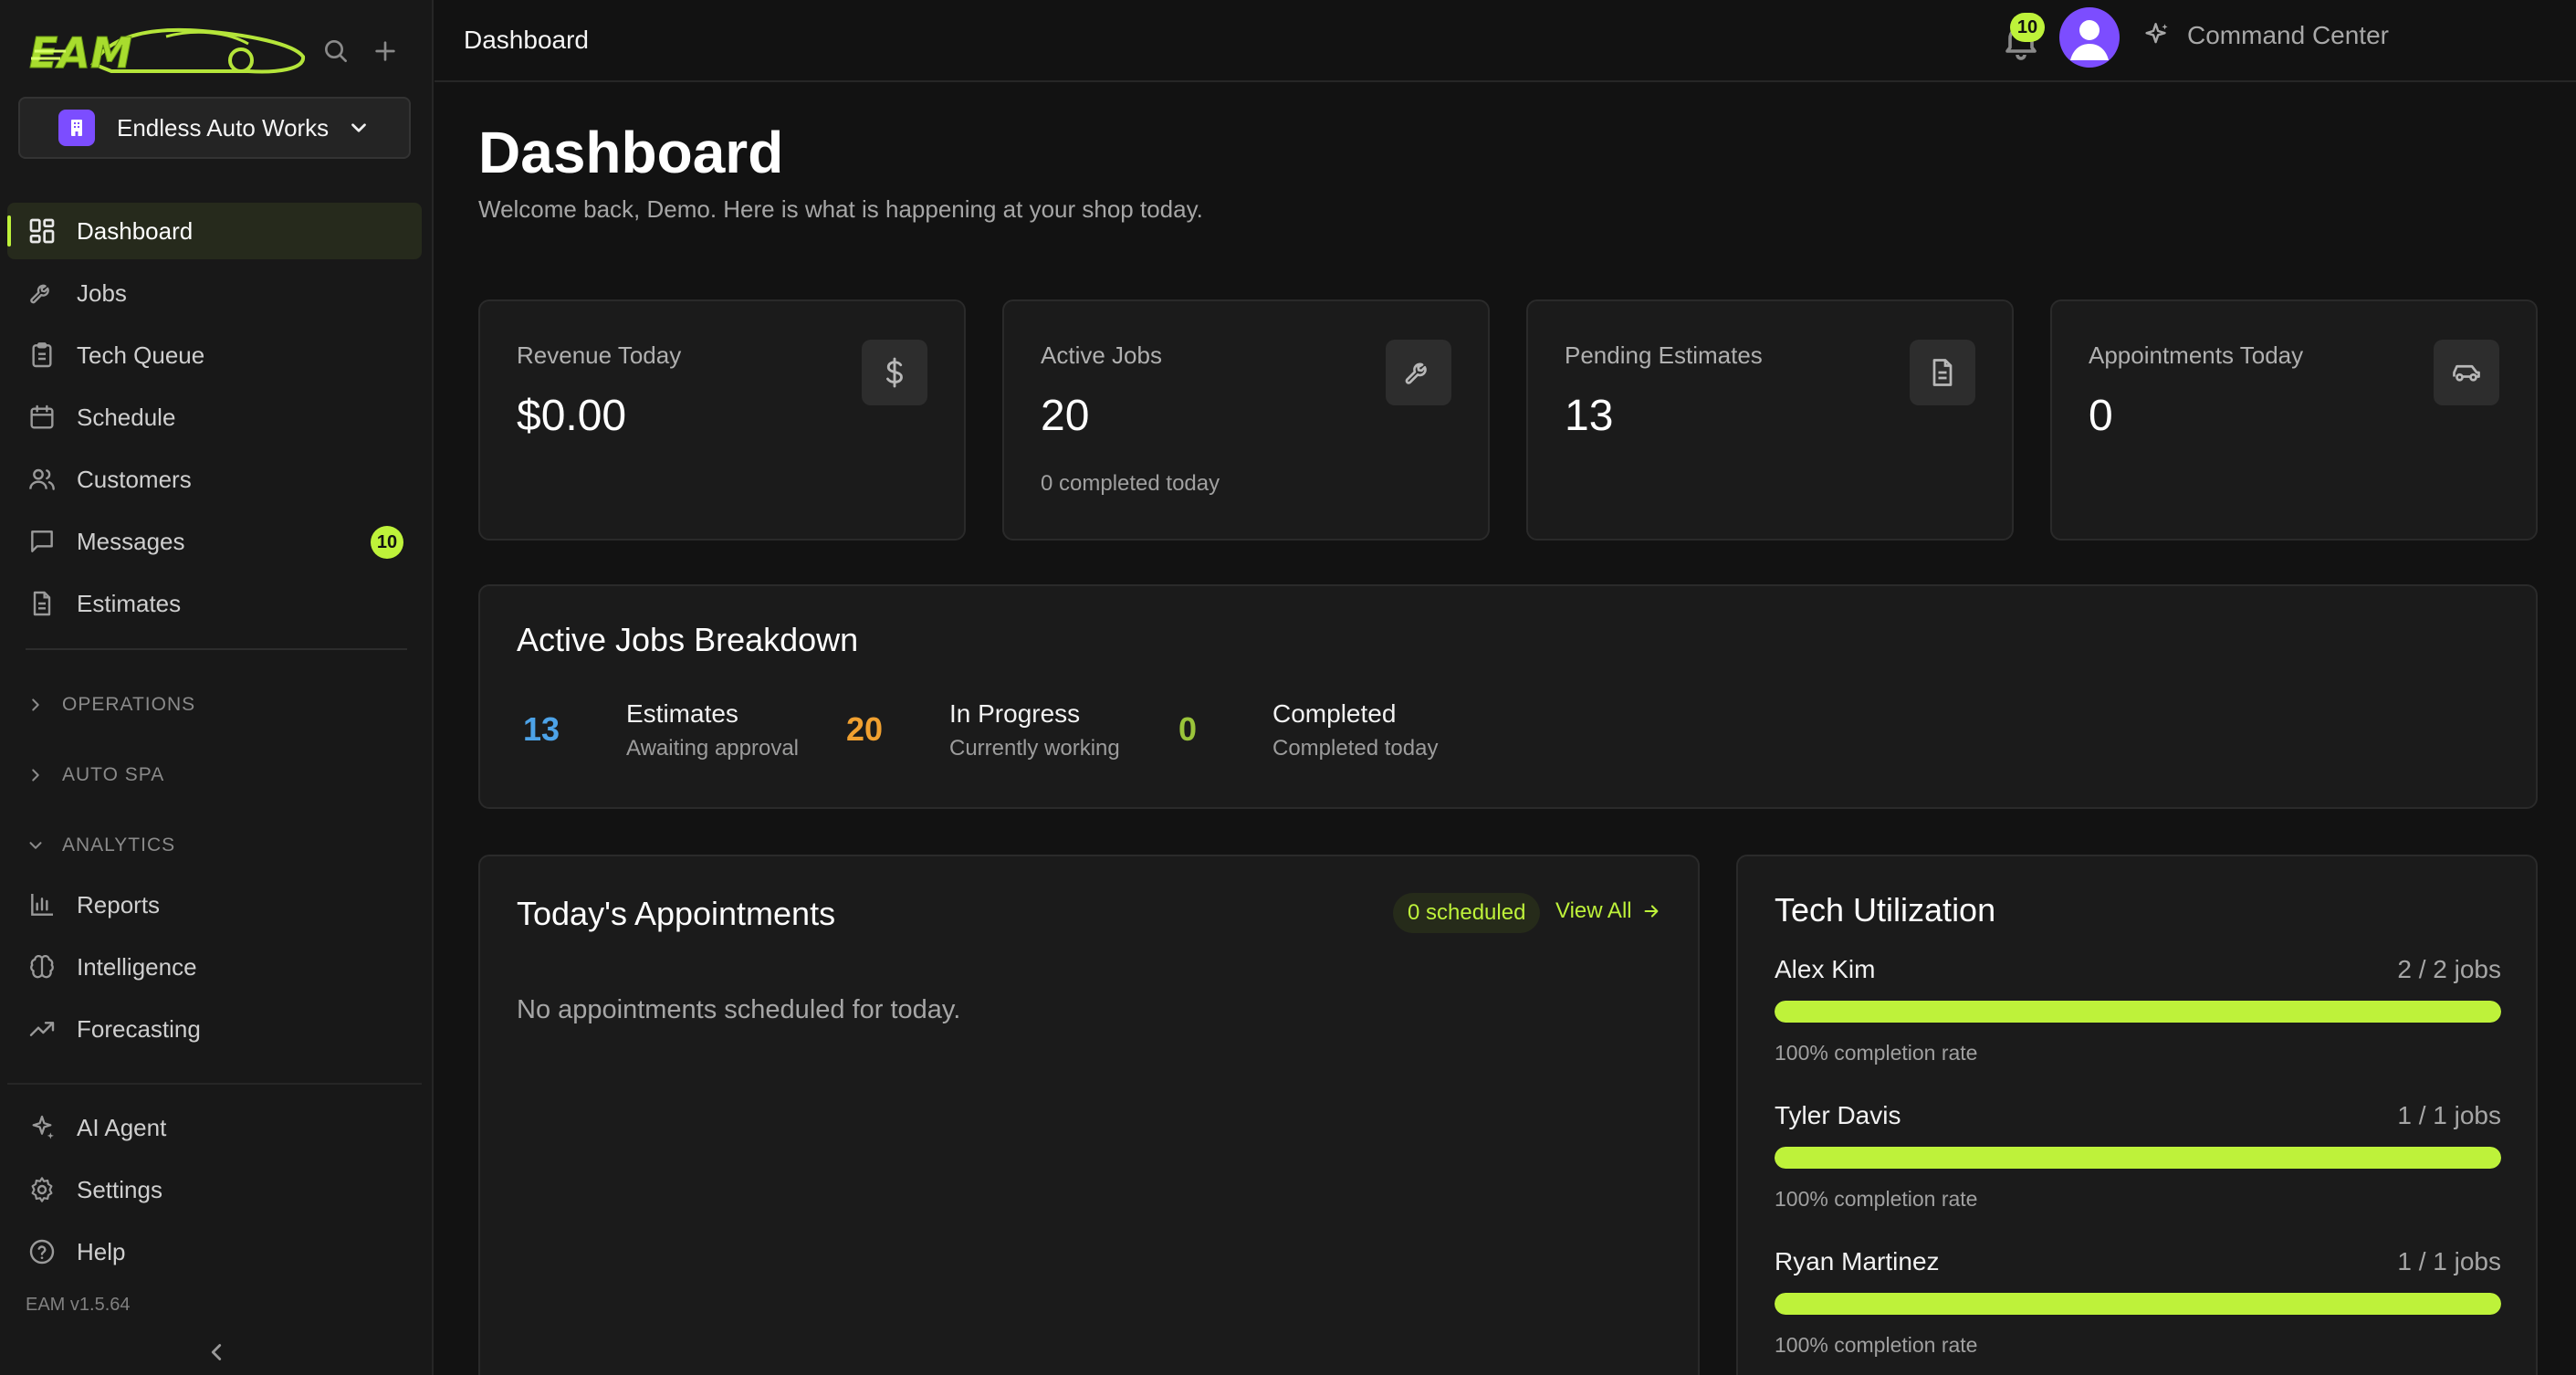 The width and height of the screenshot is (2576, 1375). I want to click on sparkle-icon, so click(43, 1127).